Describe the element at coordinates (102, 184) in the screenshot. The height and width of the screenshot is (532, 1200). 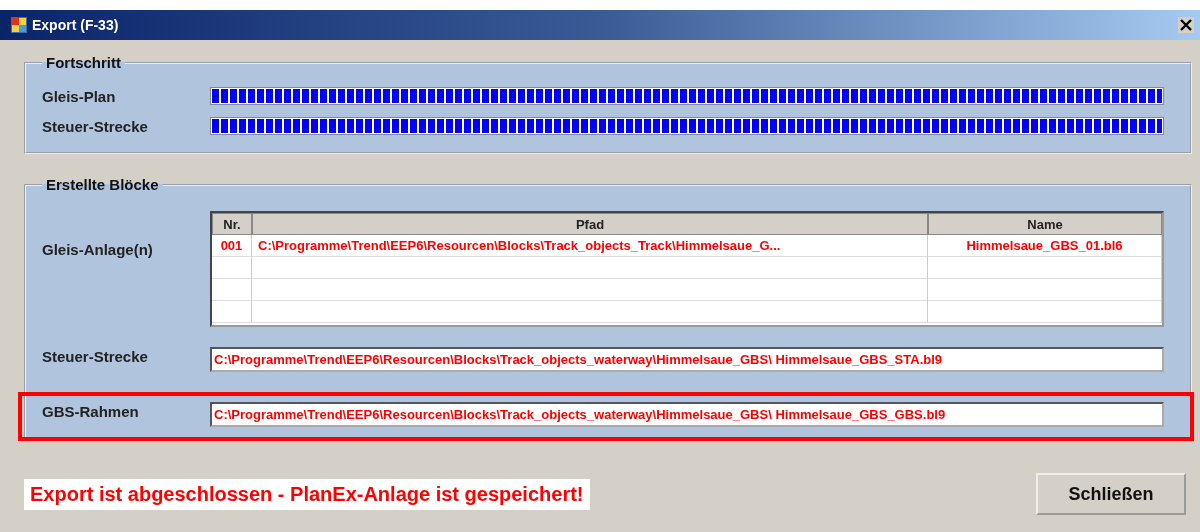
I see `group-title: Erstellte Blöcke` at that location.